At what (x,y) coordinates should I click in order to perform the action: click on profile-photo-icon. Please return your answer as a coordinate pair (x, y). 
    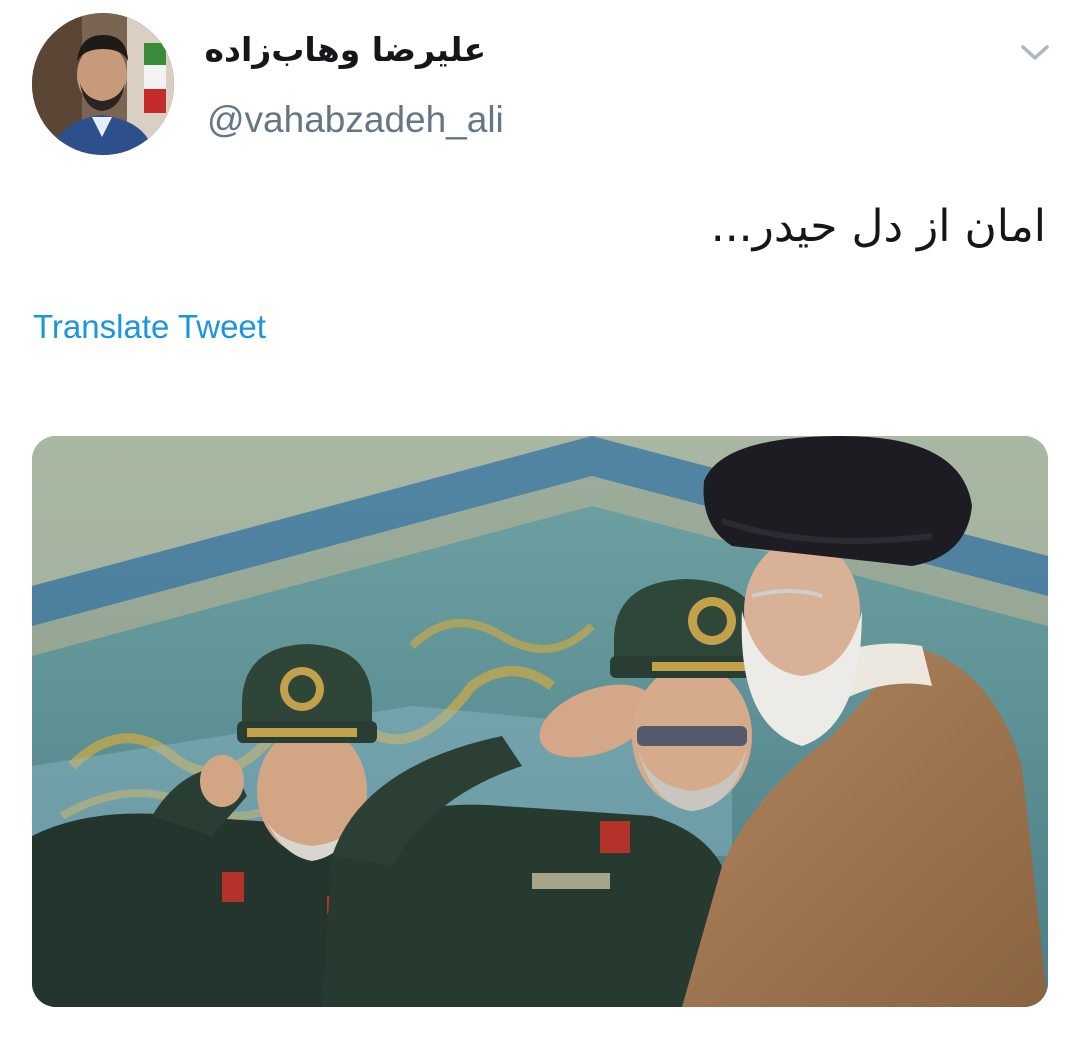
    Looking at the image, I should click on (103, 84).